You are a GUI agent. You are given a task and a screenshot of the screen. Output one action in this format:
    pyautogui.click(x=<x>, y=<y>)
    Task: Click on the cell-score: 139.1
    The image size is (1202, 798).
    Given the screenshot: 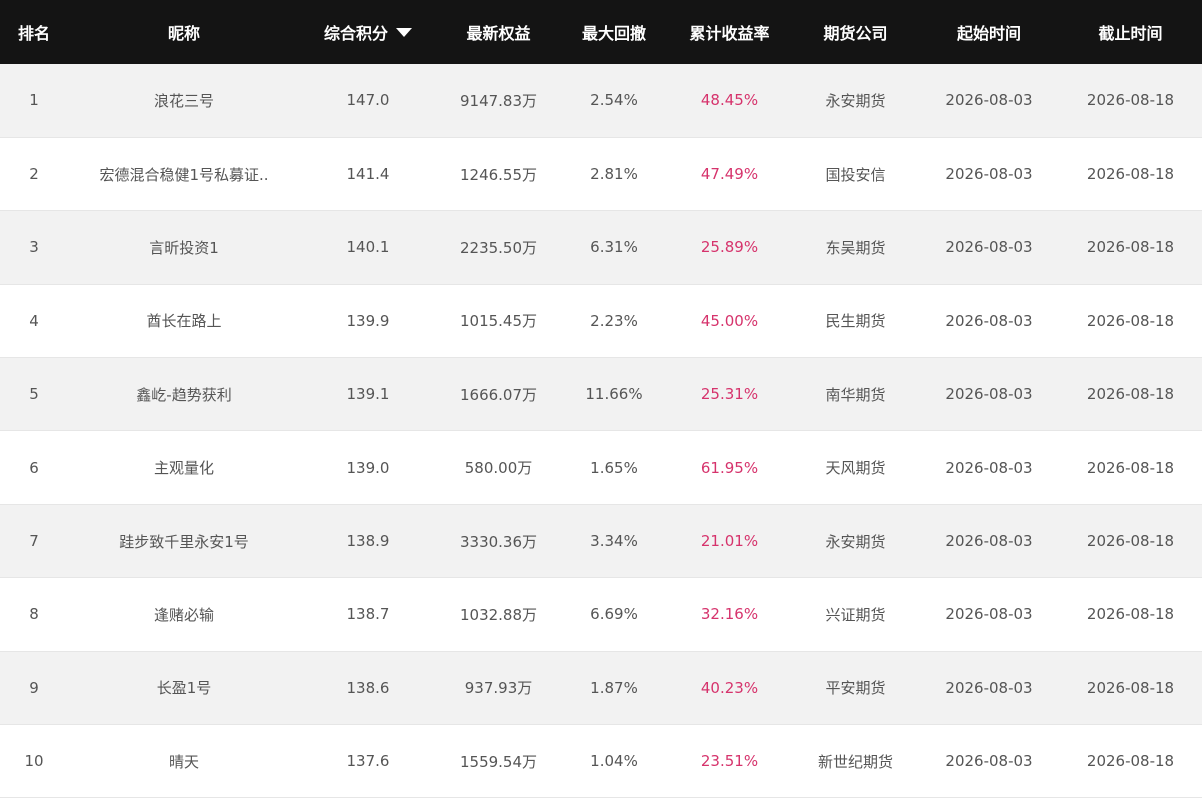 What is the action you would take?
    pyautogui.click(x=368, y=394)
    